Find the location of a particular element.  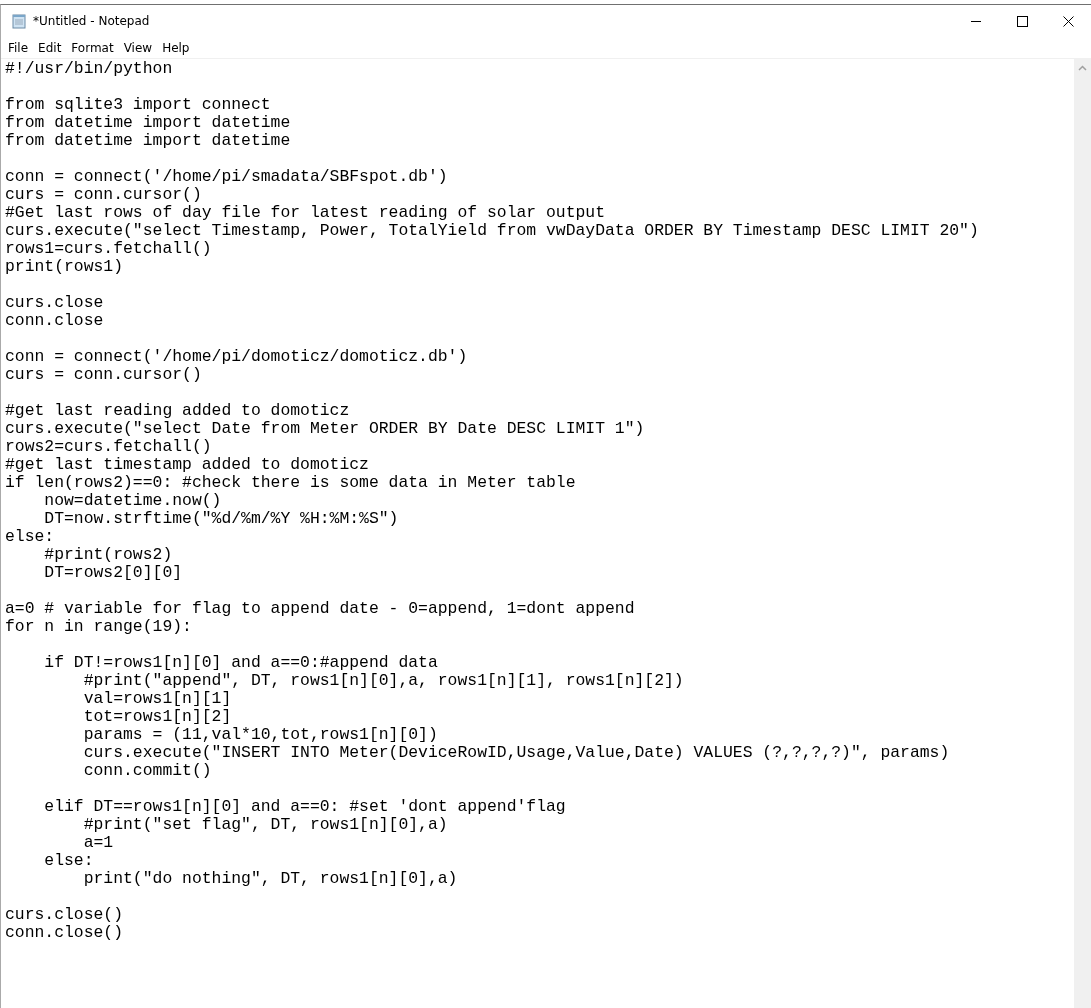

close-icon is located at coordinates (1068, 21).